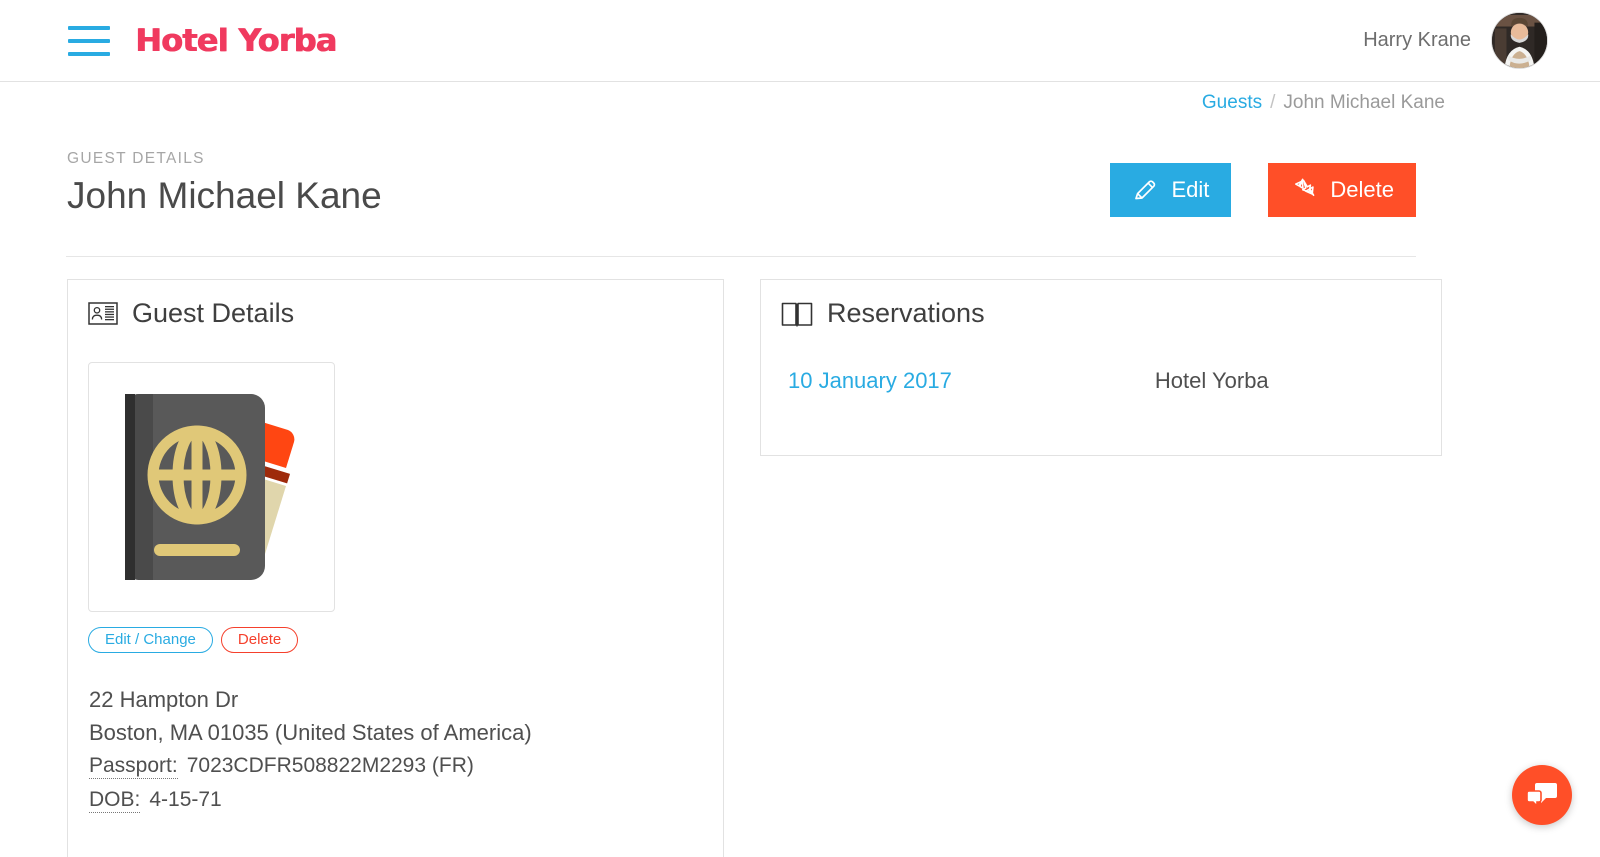 This screenshot has height=857, width=1600. I want to click on edit-change-image-button: Edit / Change, so click(150, 640).